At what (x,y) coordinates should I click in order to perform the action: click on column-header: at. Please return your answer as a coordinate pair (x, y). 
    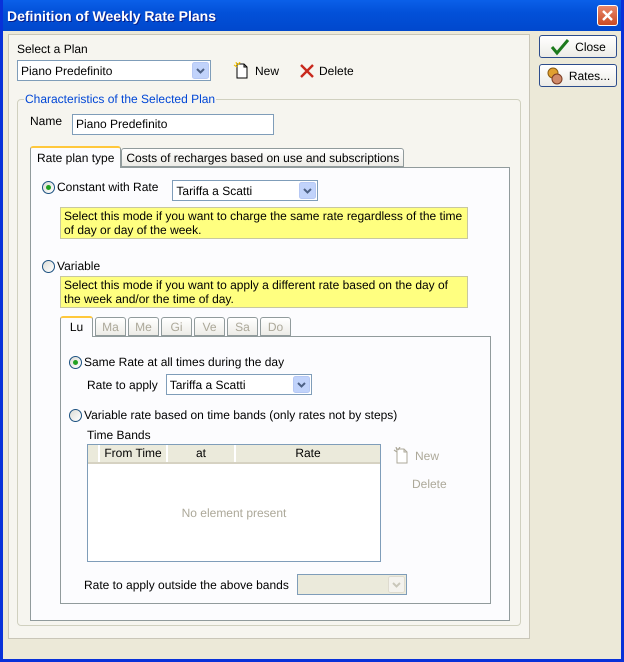
    Looking at the image, I should click on (200, 453).